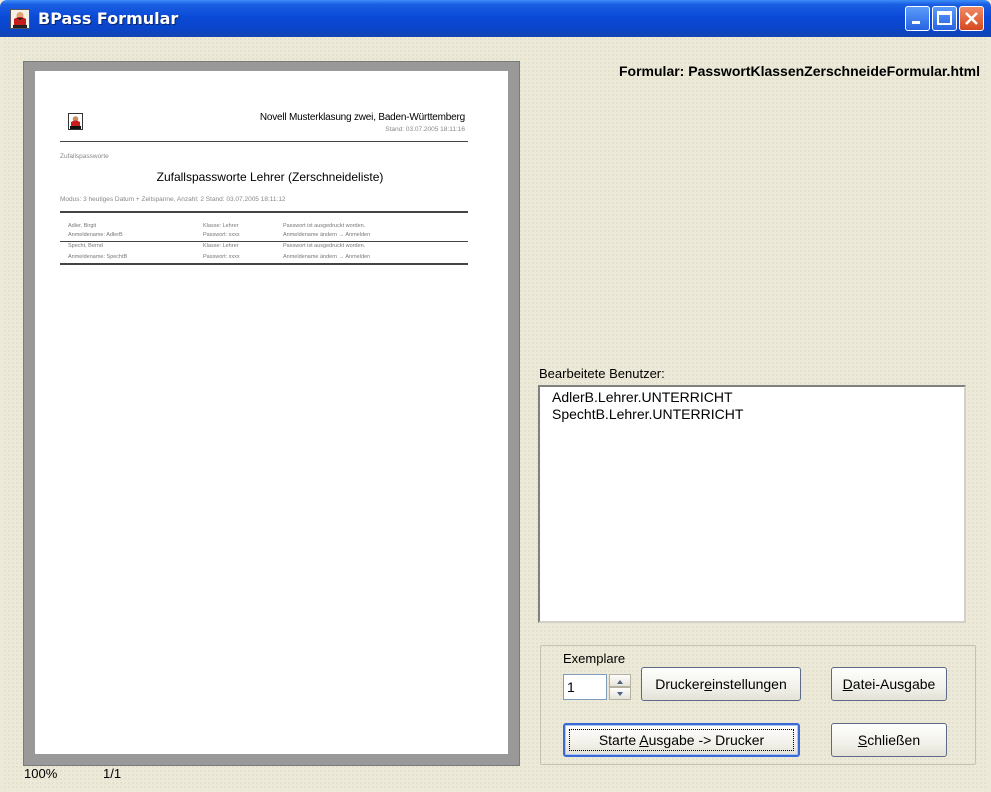 The height and width of the screenshot is (792, 991). What do you see at coordinates (680, 684) in the screenshot?
I see `druckereinstellungen-label-pre: Drucker` at bounding box center [680, 684].